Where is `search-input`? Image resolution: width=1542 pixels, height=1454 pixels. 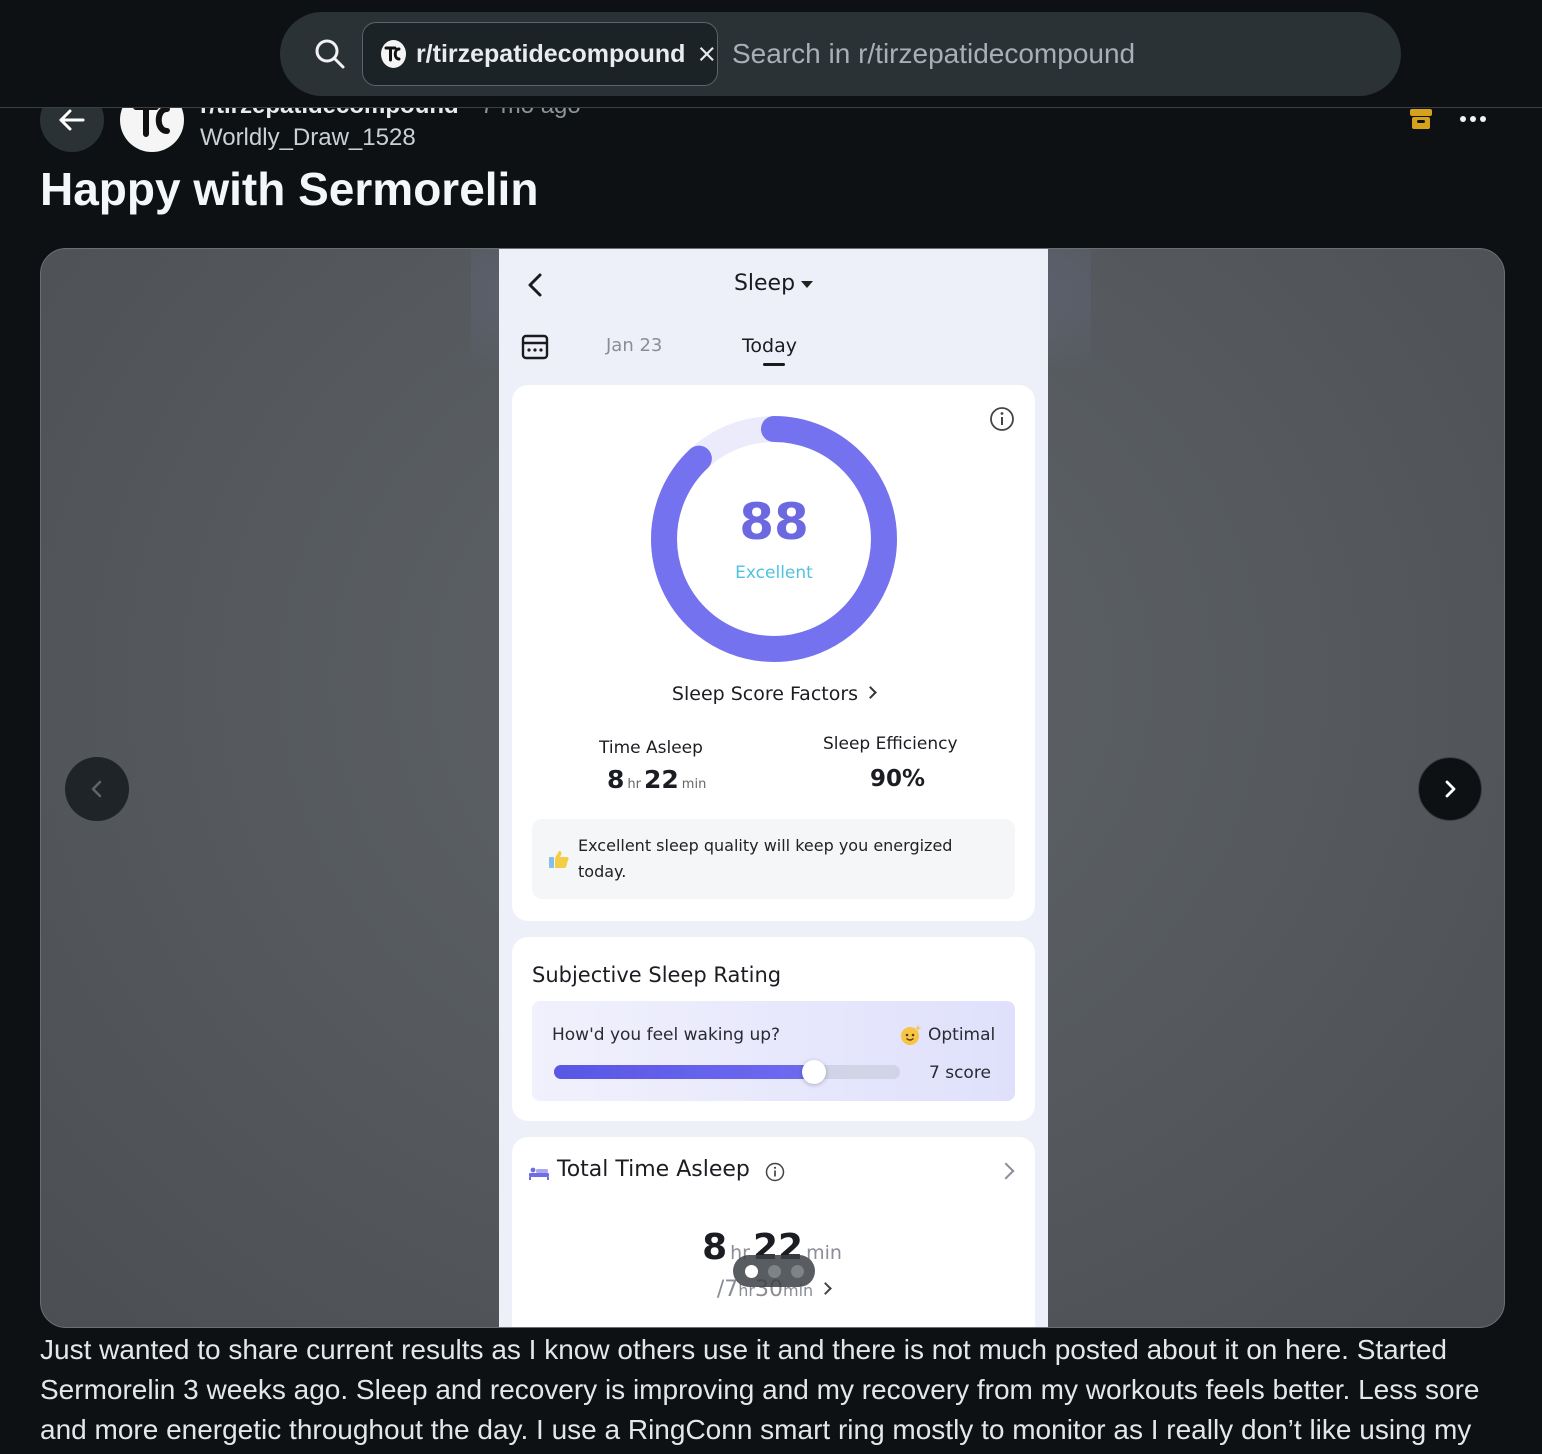 search-input is located at coordinates (1042, 54).